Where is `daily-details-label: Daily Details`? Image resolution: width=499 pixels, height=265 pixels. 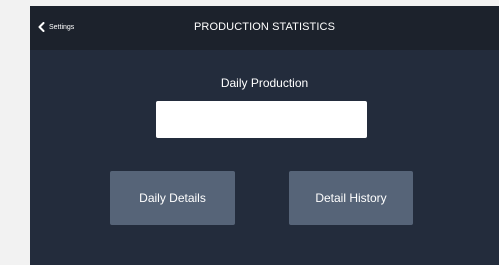
daily-details-label: Daily Details is located at coordinates (172, 198).